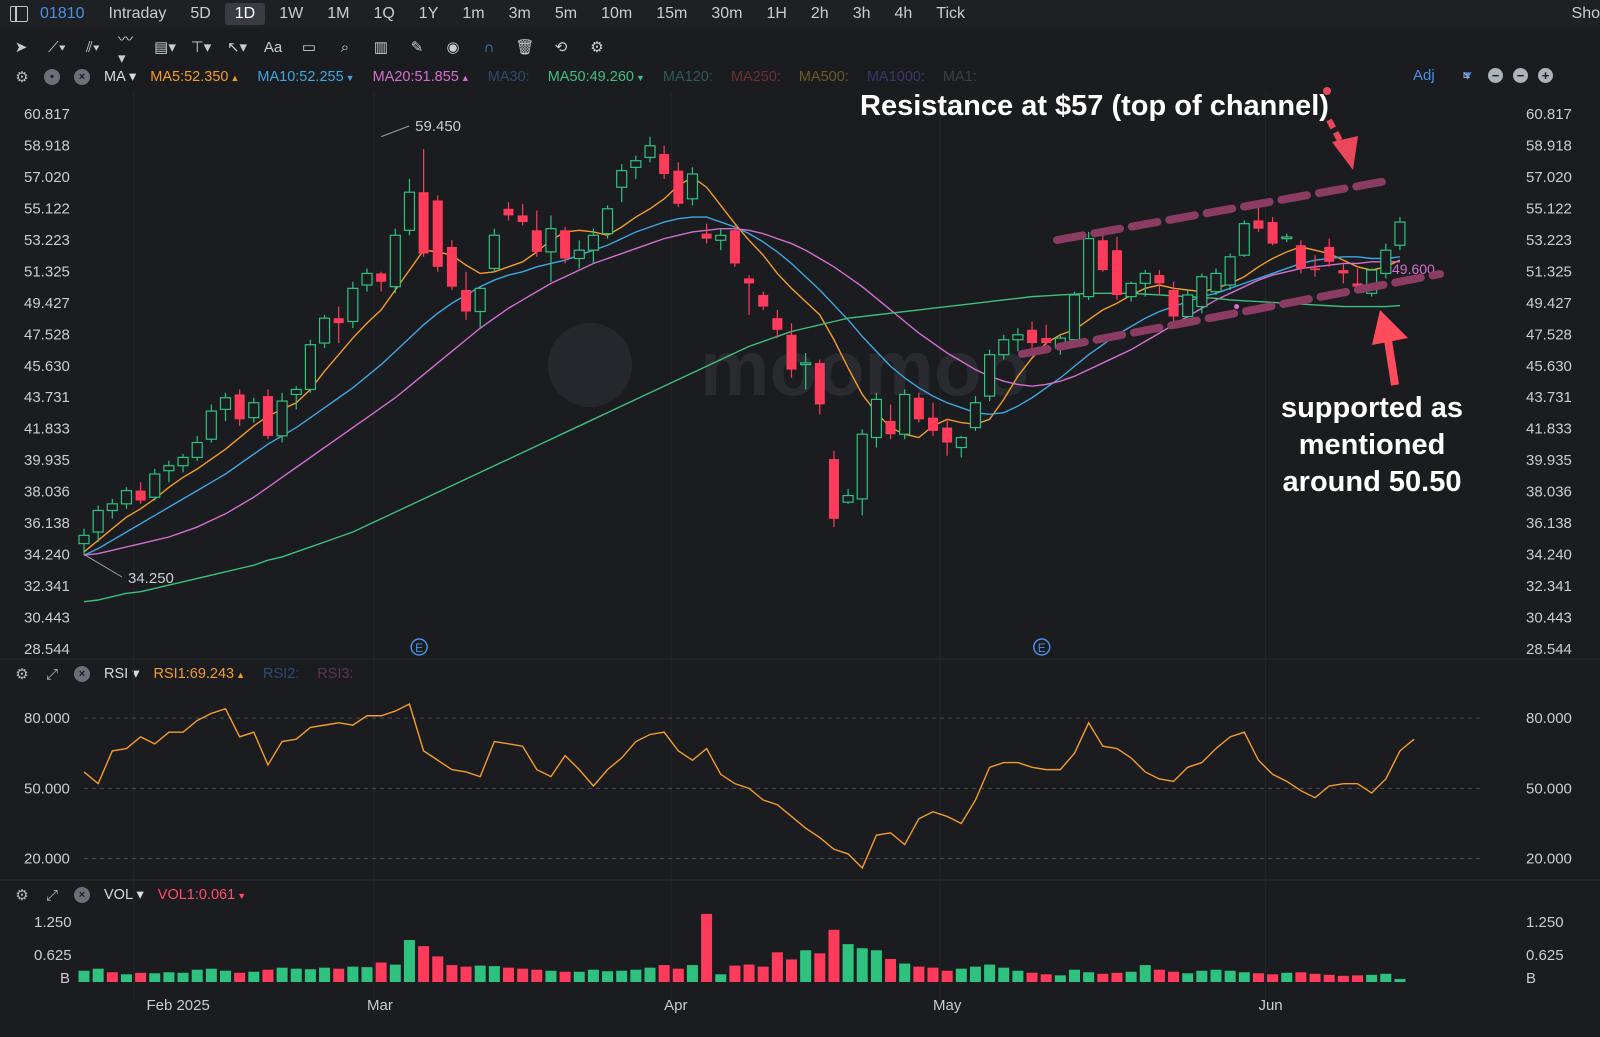  Describe the element at coordinates (129, 49) in the screenshot. I see `wave-tool-icon: 〰▾` at that location.